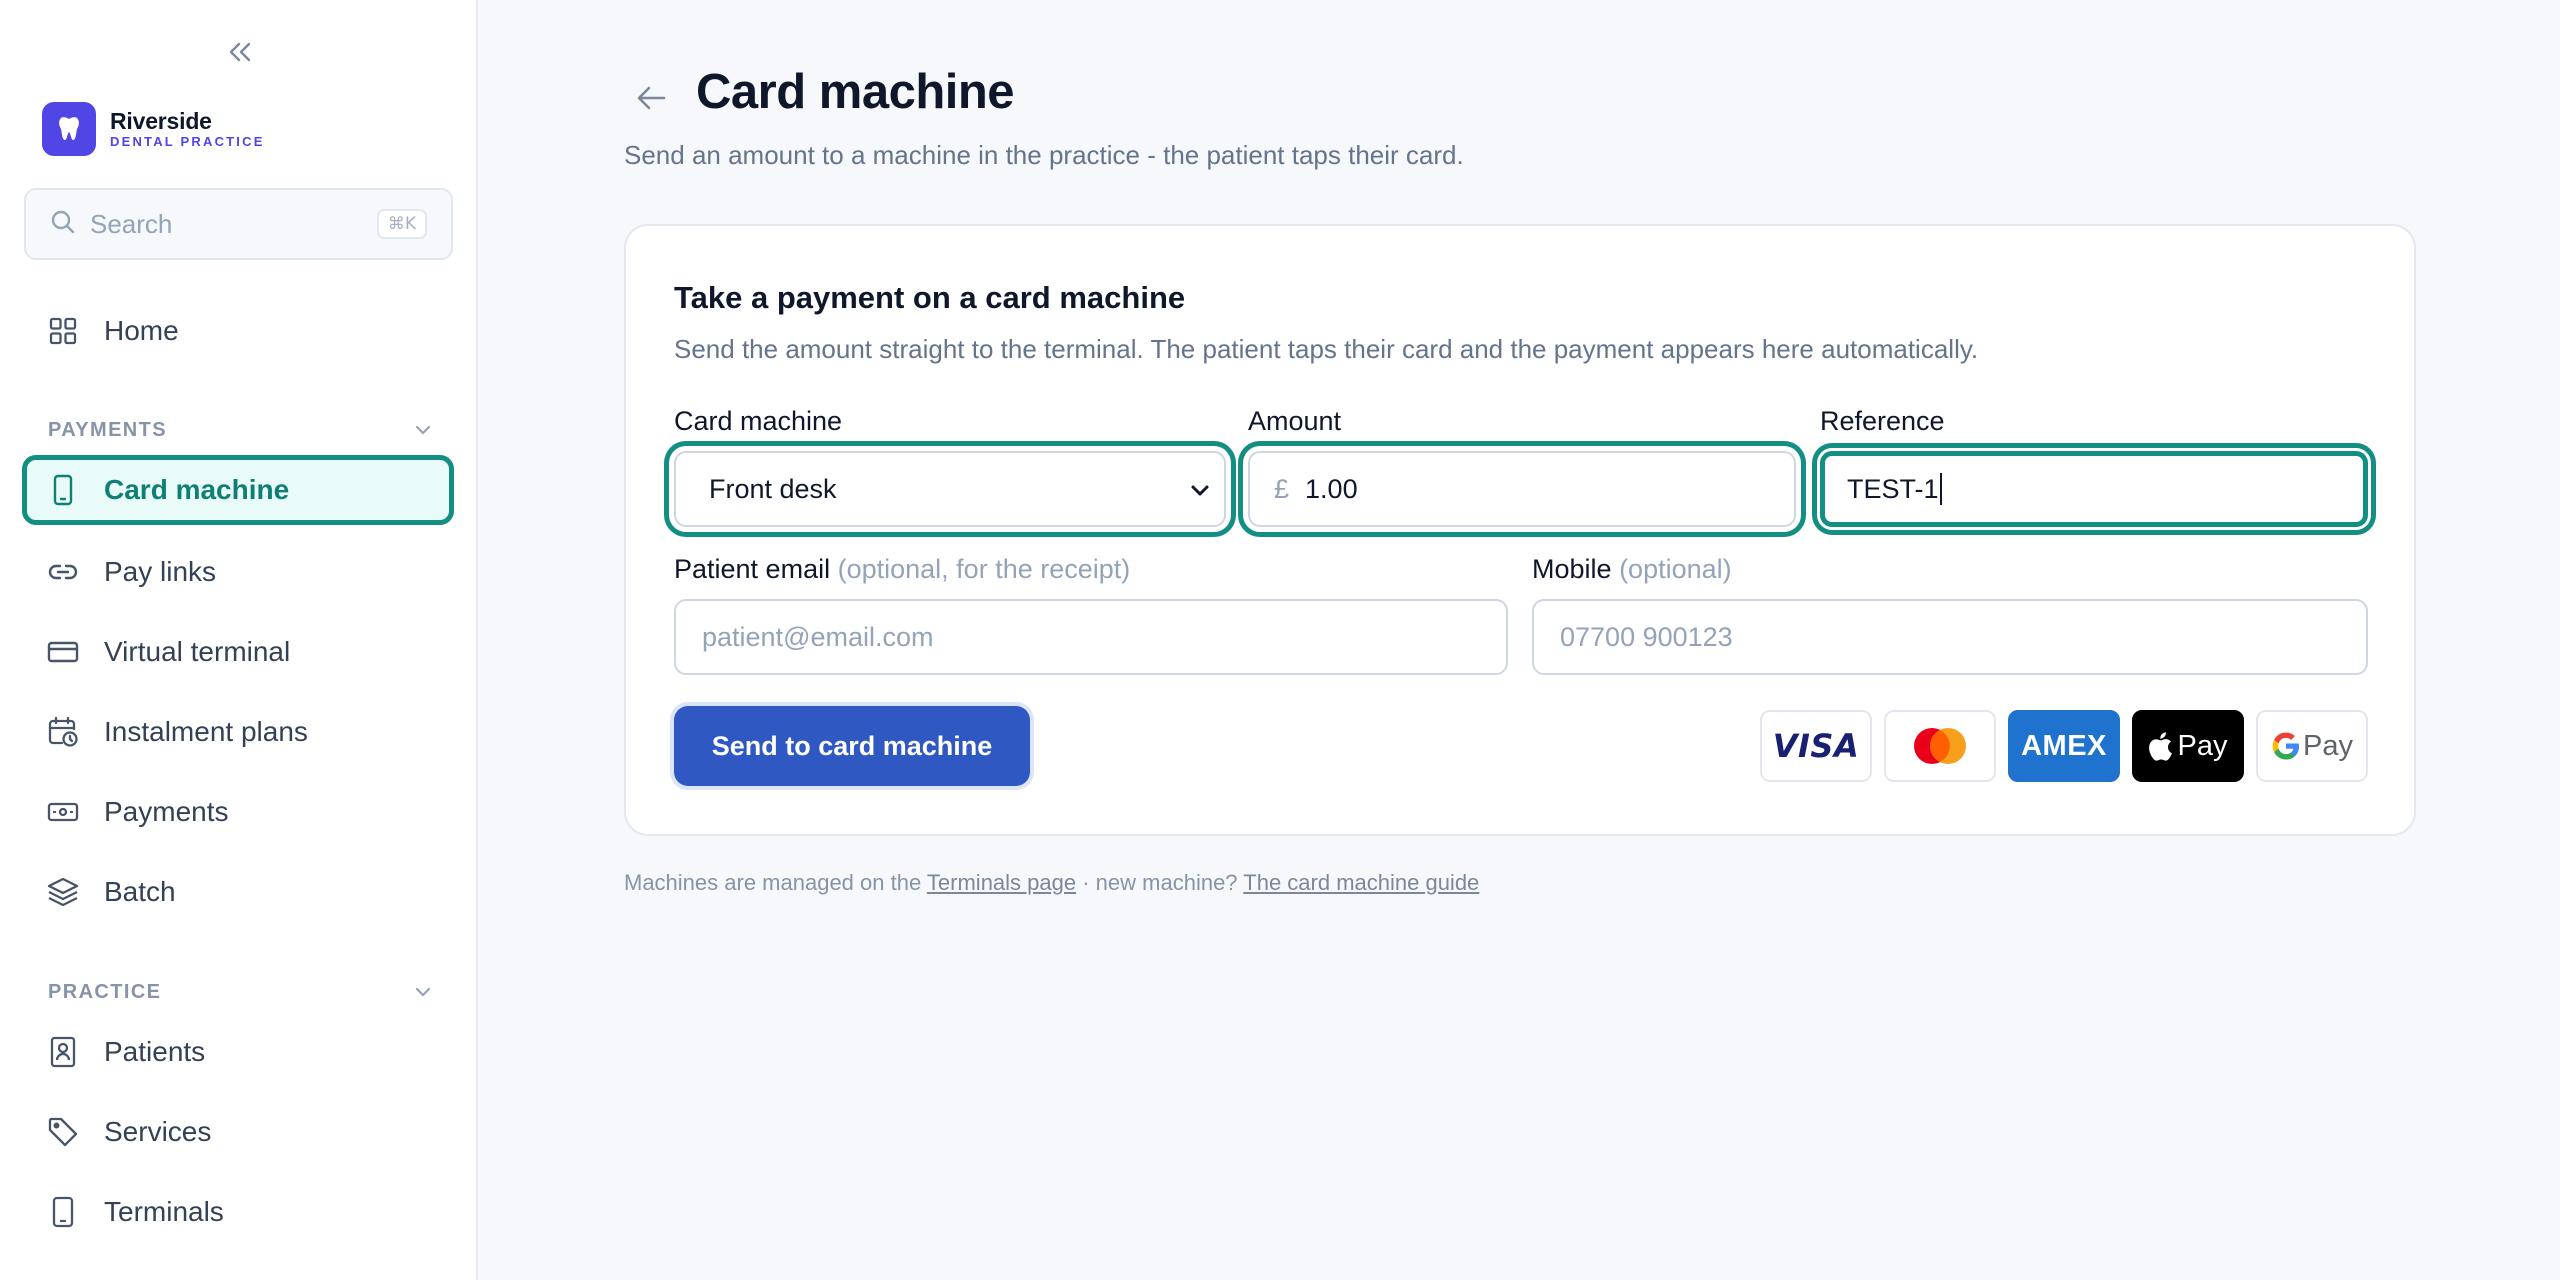 This screenshot has height=1280, width=2560. What do you see at coordinates (166, 811) in the screenshot?
I see `sidebar-item-label: Payments` at bounding box center [166, 811].